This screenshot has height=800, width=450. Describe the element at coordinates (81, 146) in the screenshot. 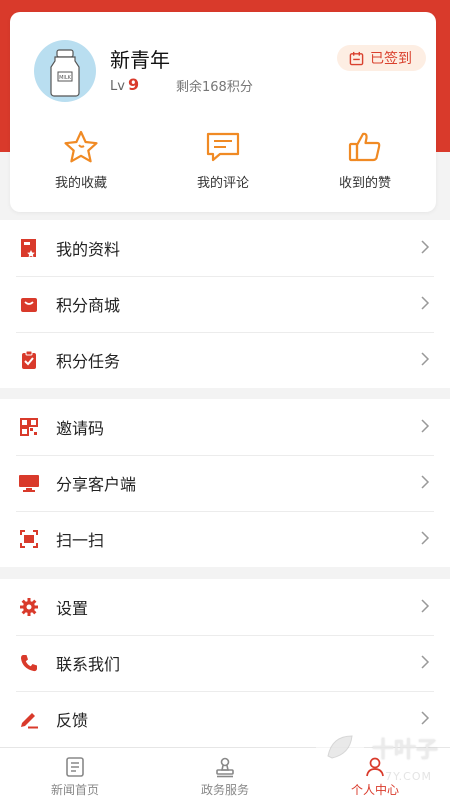

I see `star-icon` at that location.